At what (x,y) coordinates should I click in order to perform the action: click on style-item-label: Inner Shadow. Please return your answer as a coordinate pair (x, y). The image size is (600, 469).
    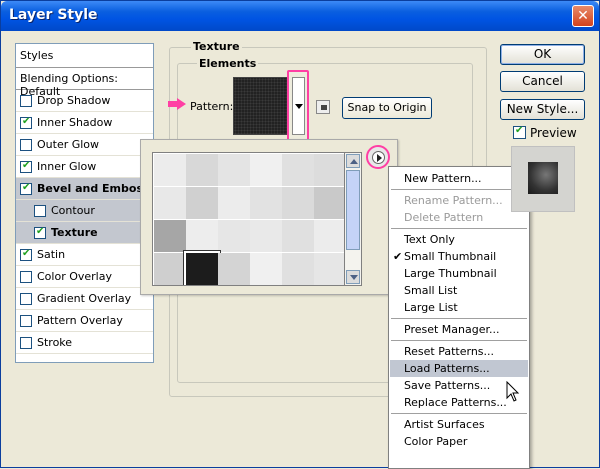
    Looking at the image, I should click on (75, 122).